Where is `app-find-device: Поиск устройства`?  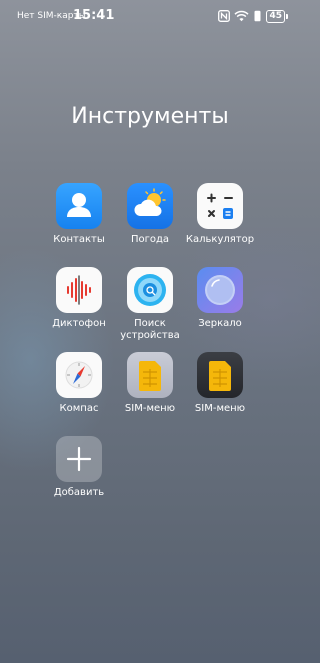
app-find-device: Поиск устройства is located at coordinates (150, 304).